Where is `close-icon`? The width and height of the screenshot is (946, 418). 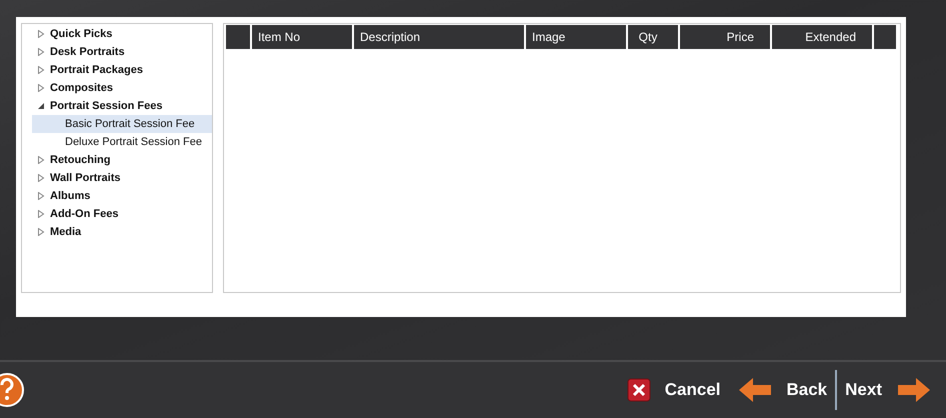 close-icon is located at coordinates (638, 390).